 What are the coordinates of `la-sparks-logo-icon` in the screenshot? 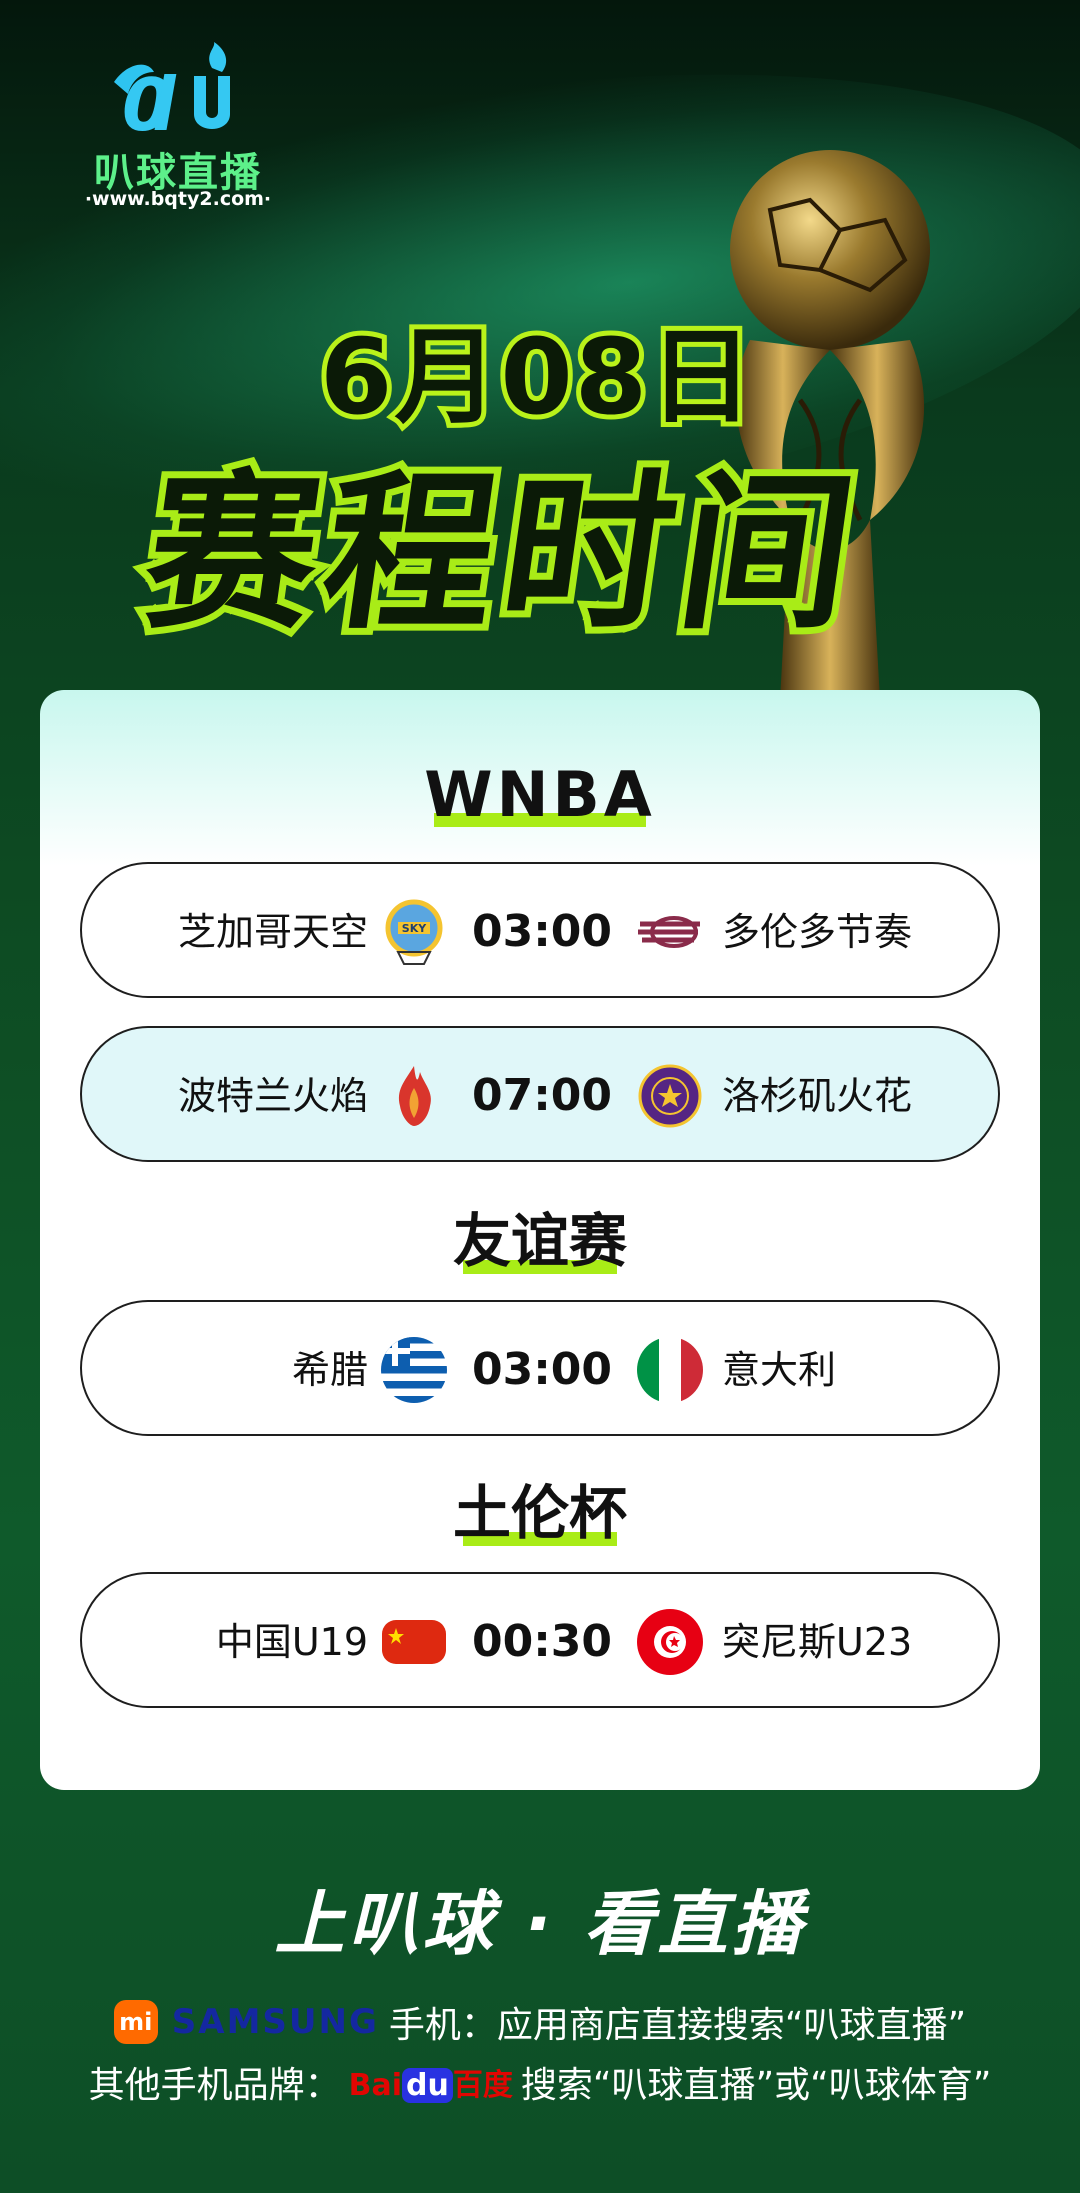 It's located at (670, 1096).